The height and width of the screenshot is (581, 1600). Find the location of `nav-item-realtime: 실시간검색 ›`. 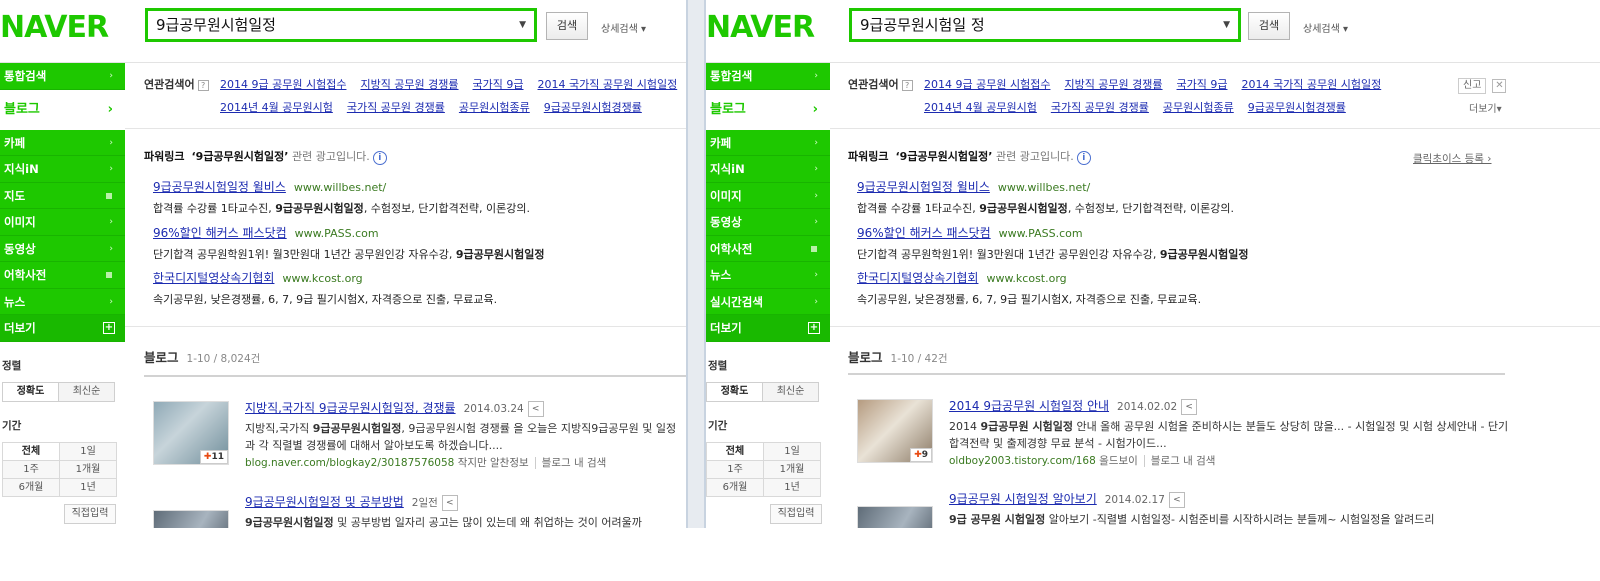

nav-item-realtime: 실시간검색 › is located at coordinates (768, 301).